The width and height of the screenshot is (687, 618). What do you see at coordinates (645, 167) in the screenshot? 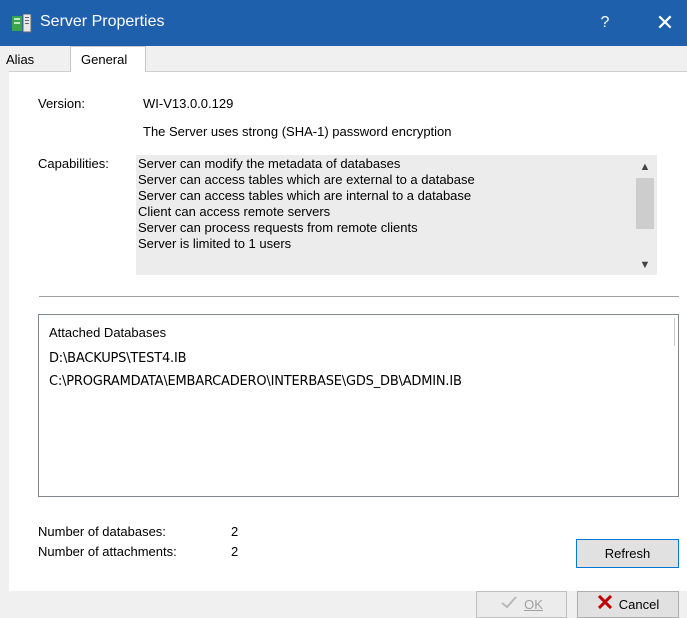
I see `scroll-up-icon: ▲` at bounding box center [645, 167].